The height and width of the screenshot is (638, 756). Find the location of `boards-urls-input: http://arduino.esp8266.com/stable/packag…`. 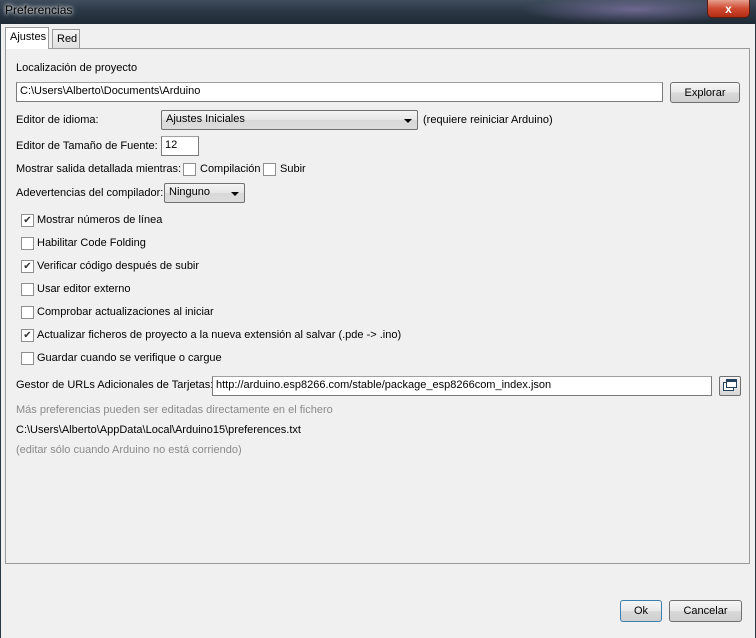

boards-urls-input: http://arduino.esp8266.com/stable/packag… is located at coordinates (462, 386).